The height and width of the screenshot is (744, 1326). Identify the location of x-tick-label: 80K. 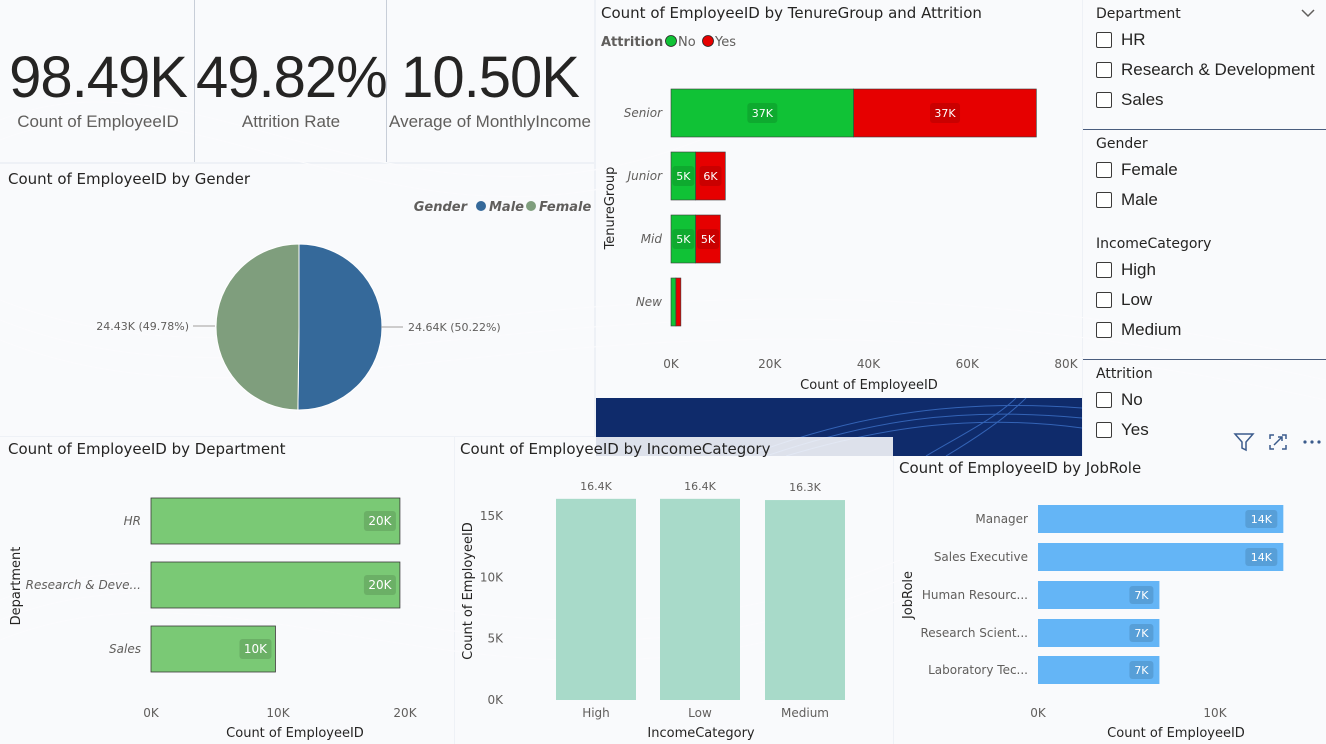
(1066, 364).